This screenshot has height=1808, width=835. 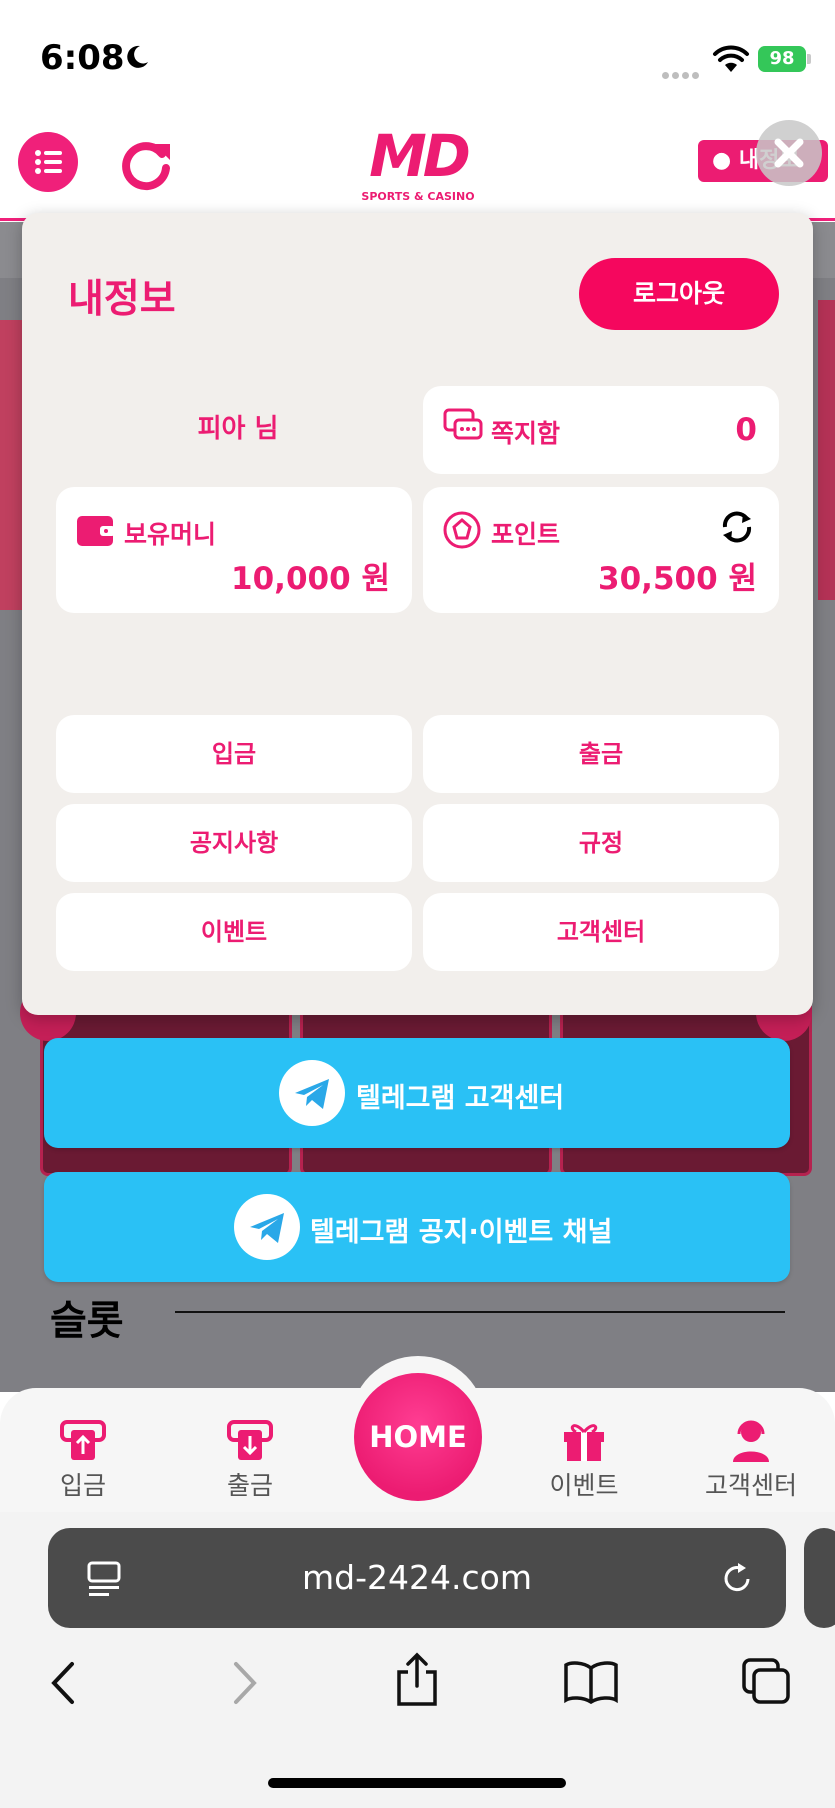 What do you see at coordinates (96, 531) in the screenshot?
I see `wallet-icon` at bounding box center [96, 531].